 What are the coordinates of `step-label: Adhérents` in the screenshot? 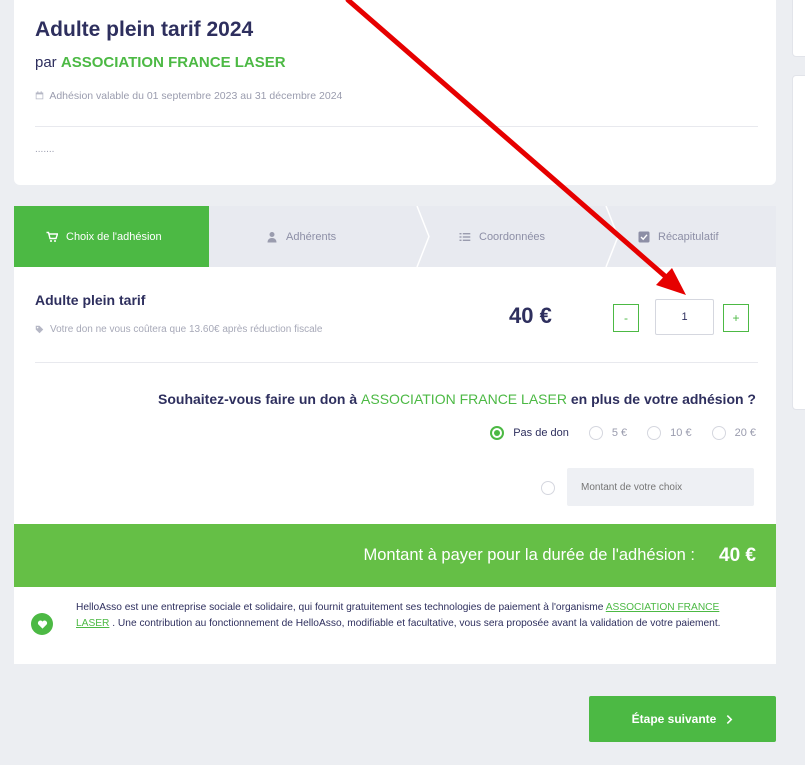 It's located at (311, 236).